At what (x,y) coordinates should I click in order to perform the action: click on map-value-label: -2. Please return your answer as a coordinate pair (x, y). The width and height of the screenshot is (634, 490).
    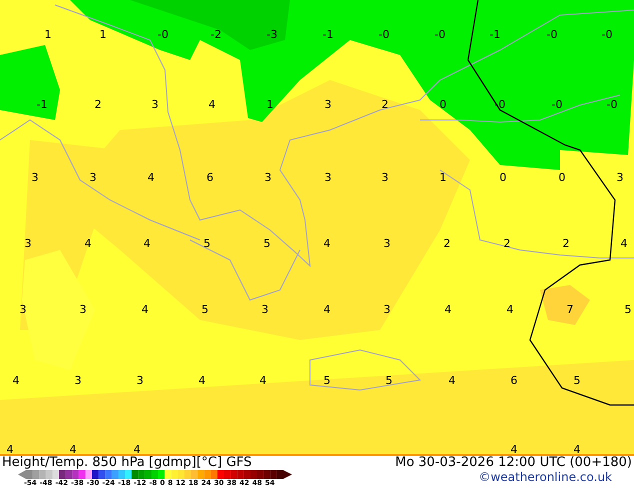
    Looking at the image, I should click on (216, 34).